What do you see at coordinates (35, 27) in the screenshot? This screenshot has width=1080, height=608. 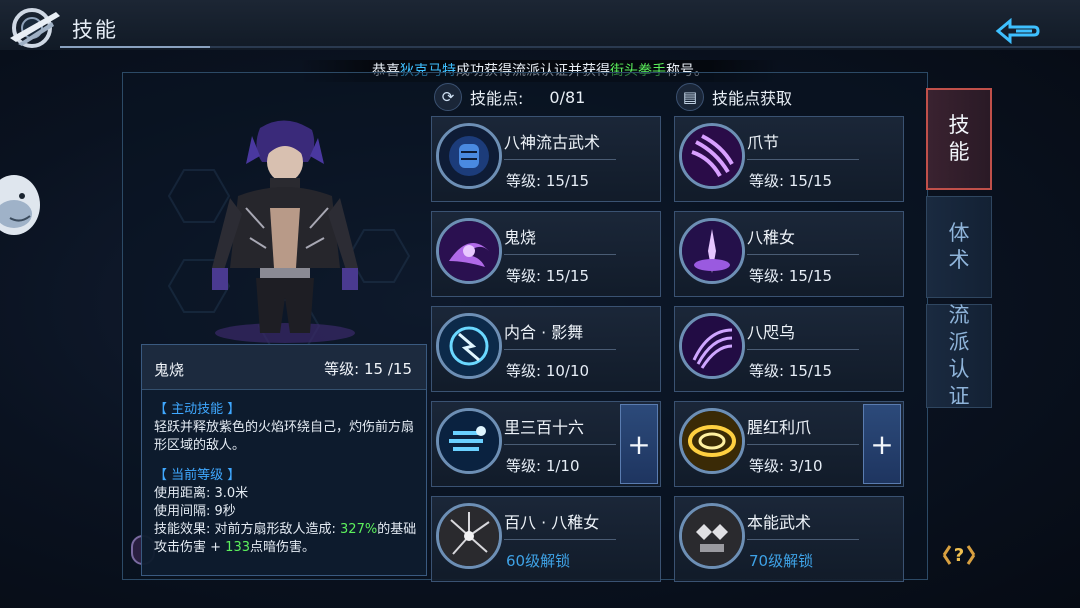 I see `logo-icon` at bounding box center [35, 27].